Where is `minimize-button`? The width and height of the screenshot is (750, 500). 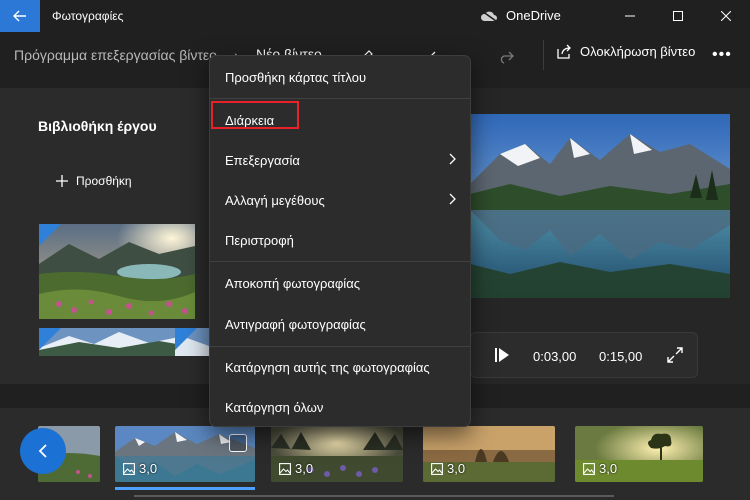
minimize-button is located at coordinates (630, 16).